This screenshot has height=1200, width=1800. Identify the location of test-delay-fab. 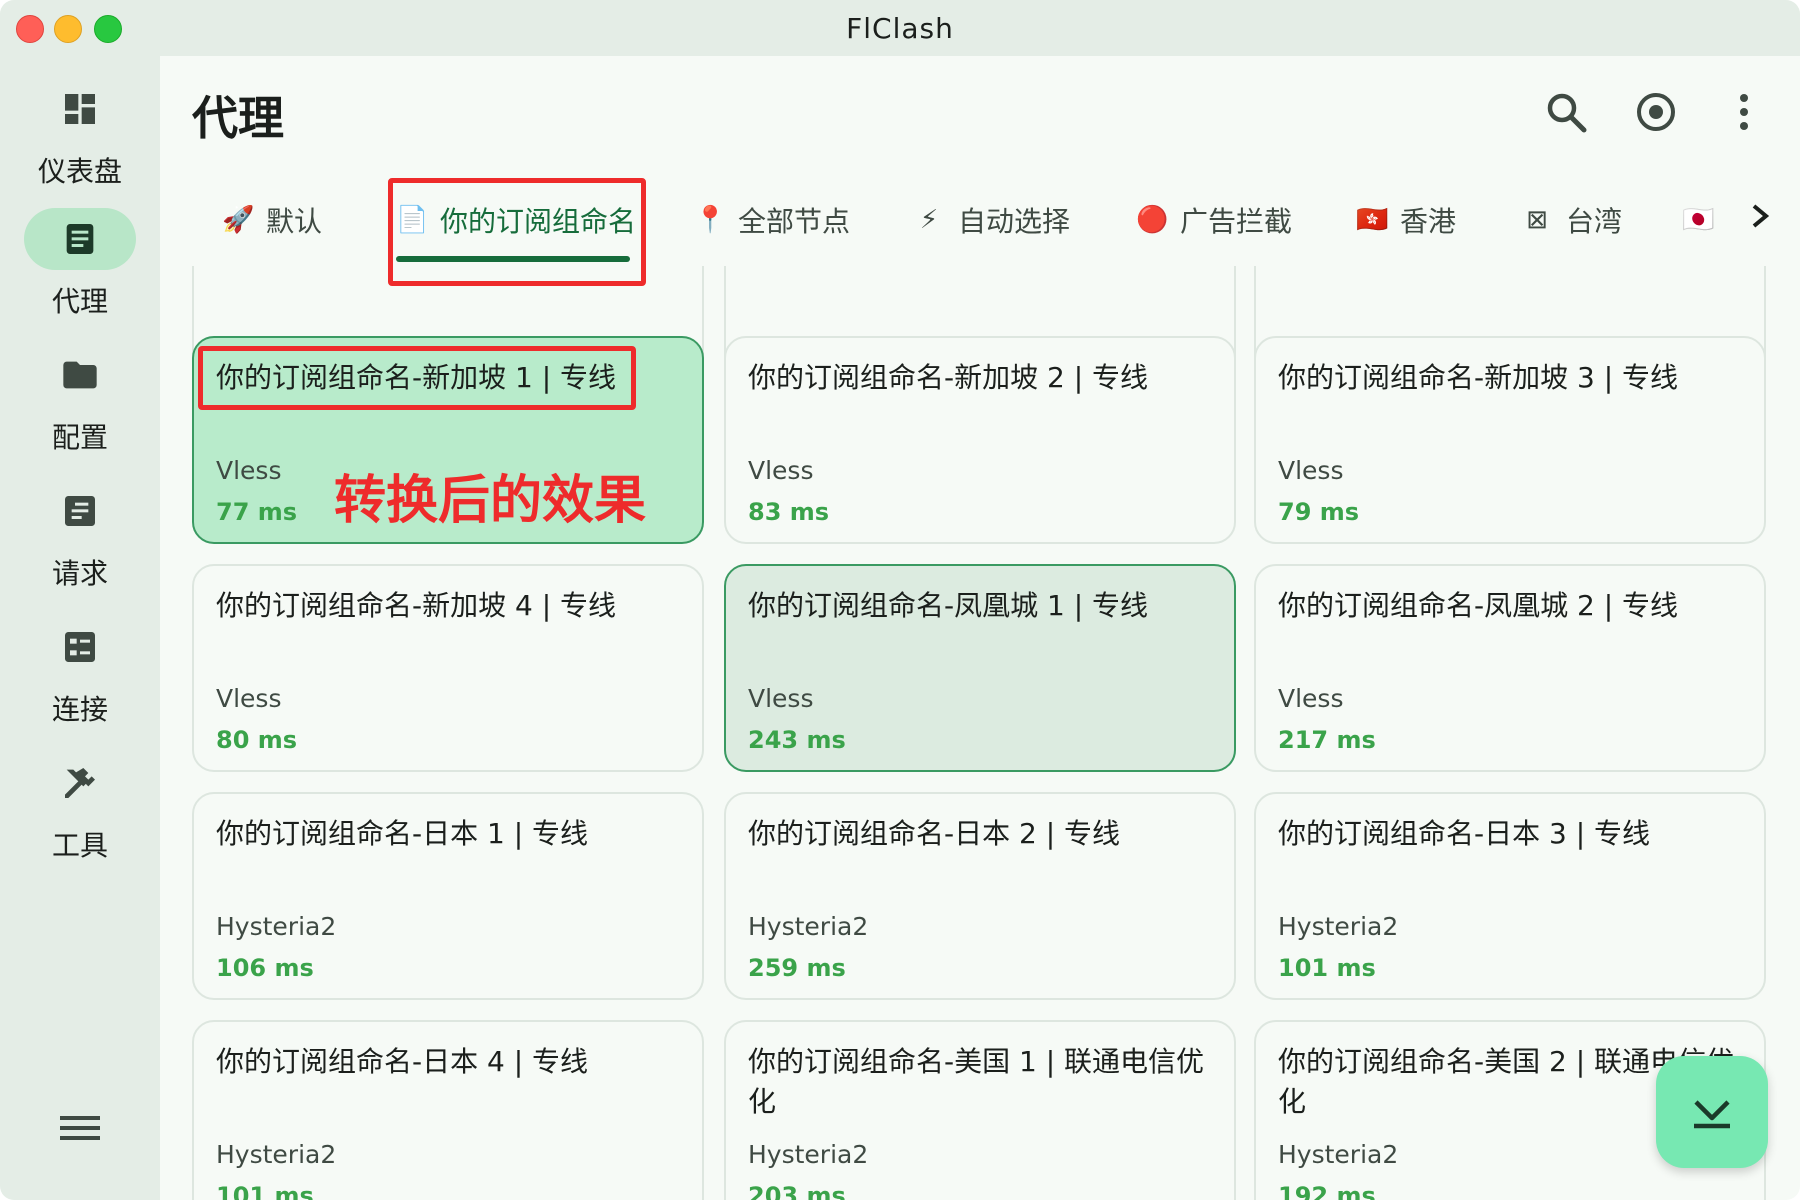
(1712, 1112).